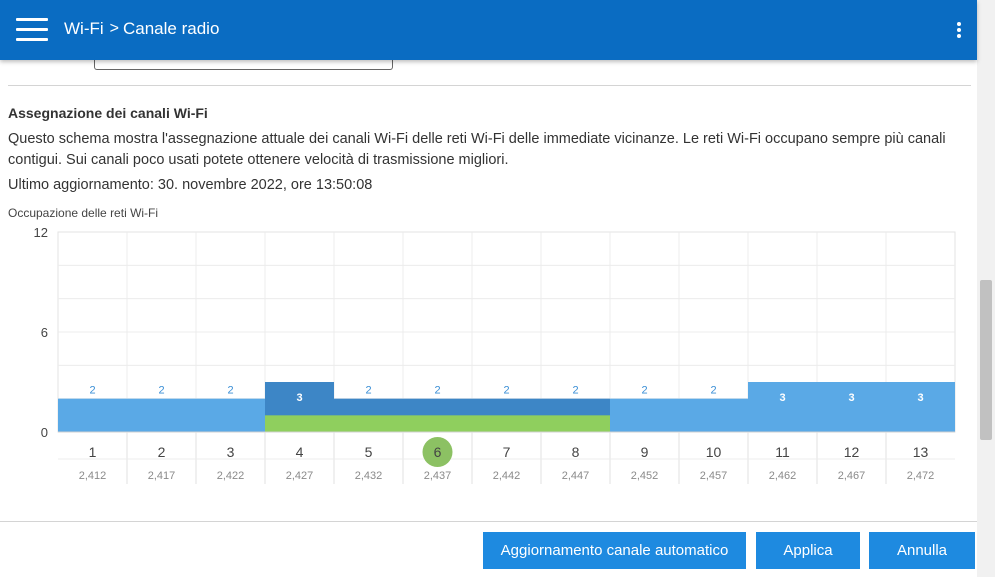 The image size is (995, 577). What do you see at coordinates (783, 476) in the screenshot?
I see `frequency-label: 2,462` at bounding box center [783, 476].